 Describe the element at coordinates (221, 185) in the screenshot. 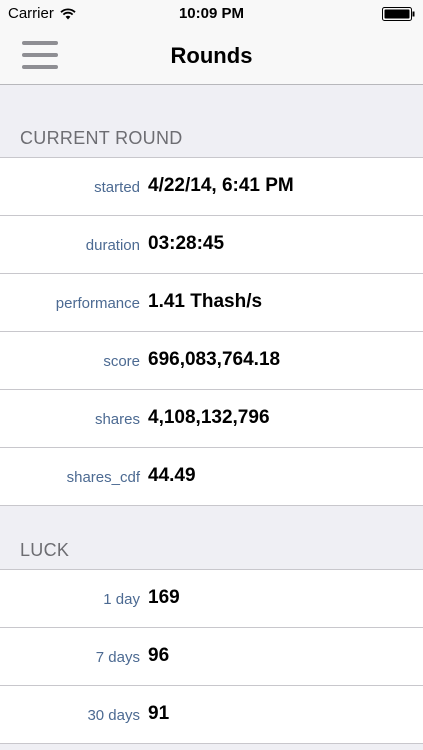

I see `row-value-started: 4/22/14, 6:41 PM` at that location.